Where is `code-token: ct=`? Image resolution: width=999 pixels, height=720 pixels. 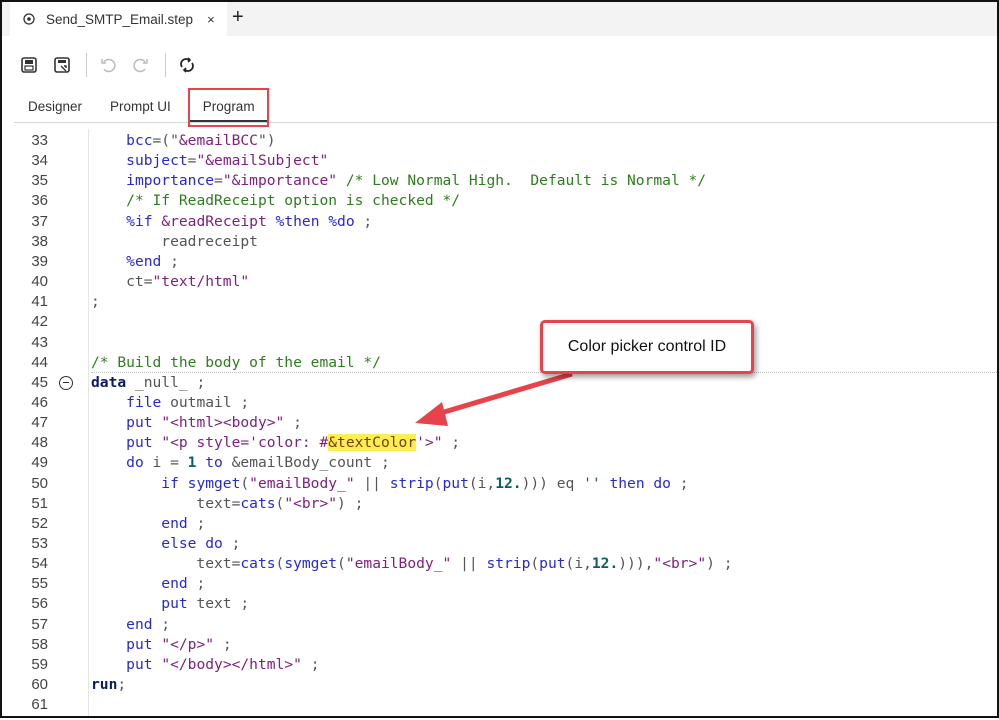
code-token: ct= is located at coordinates (122, 282).